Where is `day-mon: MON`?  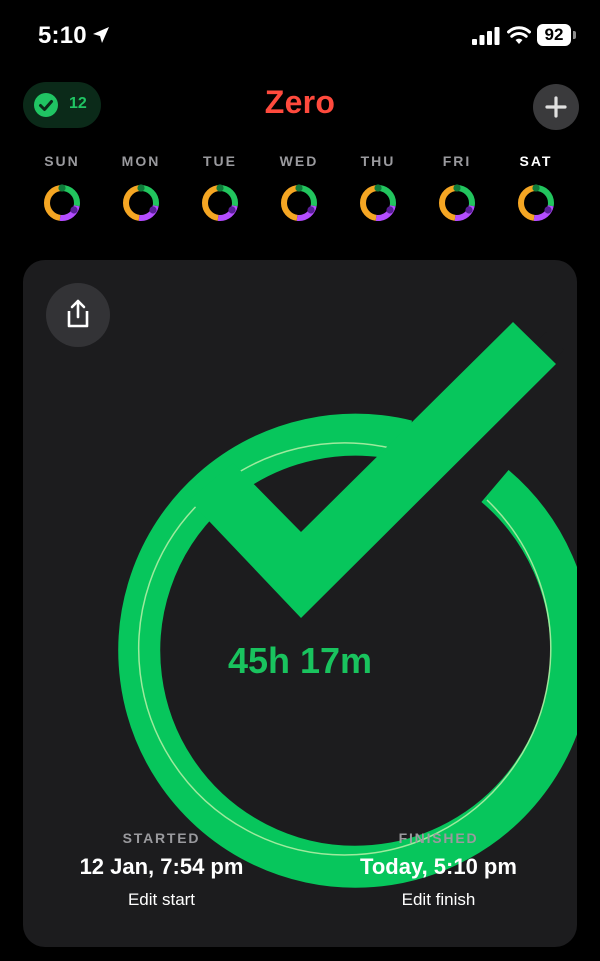 day-mon: MON is located at coordinates (141, 187).